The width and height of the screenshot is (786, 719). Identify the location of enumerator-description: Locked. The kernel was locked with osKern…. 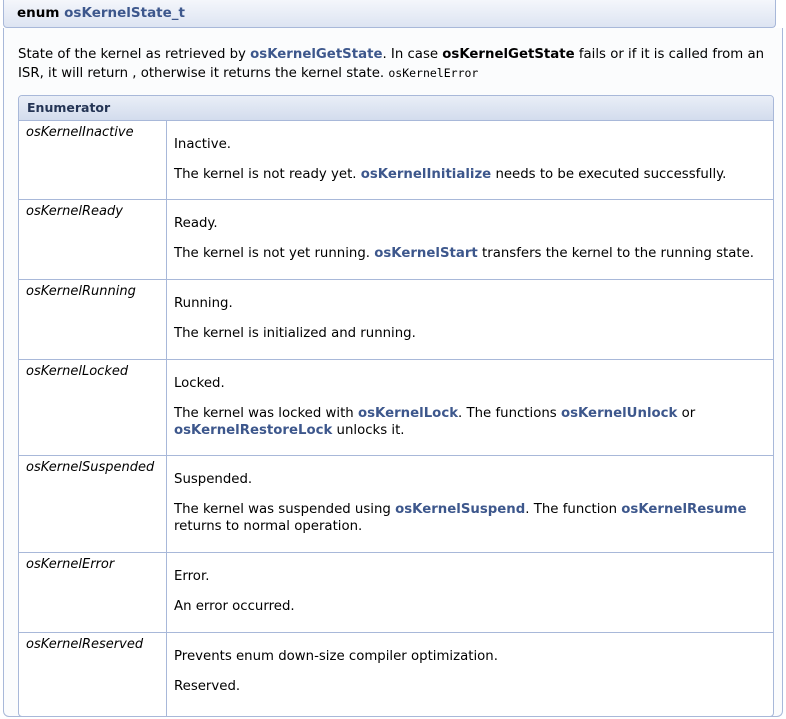
(470, 407).